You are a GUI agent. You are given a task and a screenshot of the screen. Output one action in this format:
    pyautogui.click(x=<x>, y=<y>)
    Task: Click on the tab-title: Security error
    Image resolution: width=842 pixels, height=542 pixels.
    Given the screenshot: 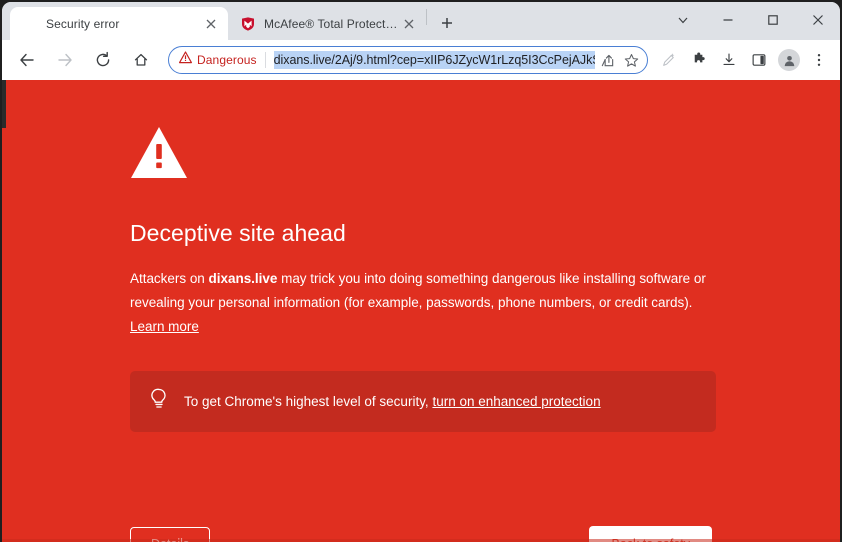 What is the action you would take?
    pyautogui.click(x=83, y=23)
    